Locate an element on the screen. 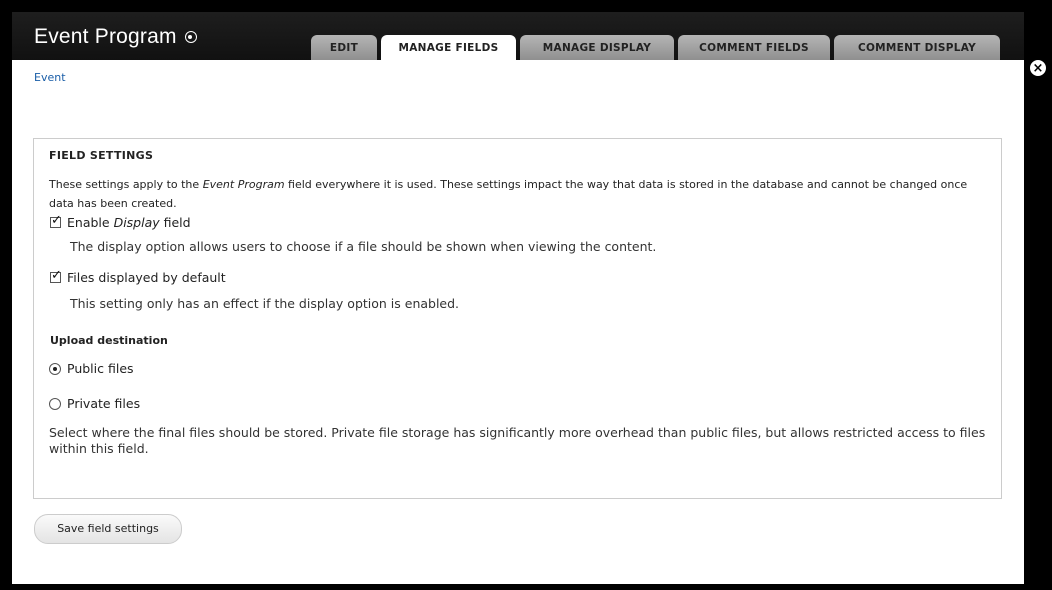 This screenshot has height=590, width=1052. enable-display-field-label: Enable Display field is located at coordinates (129, 222).